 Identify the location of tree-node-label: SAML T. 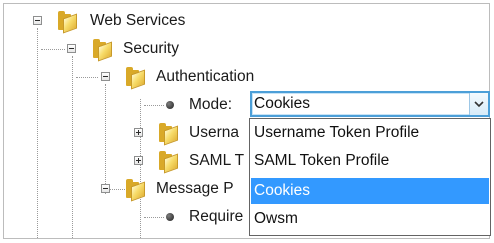
(217, 160).